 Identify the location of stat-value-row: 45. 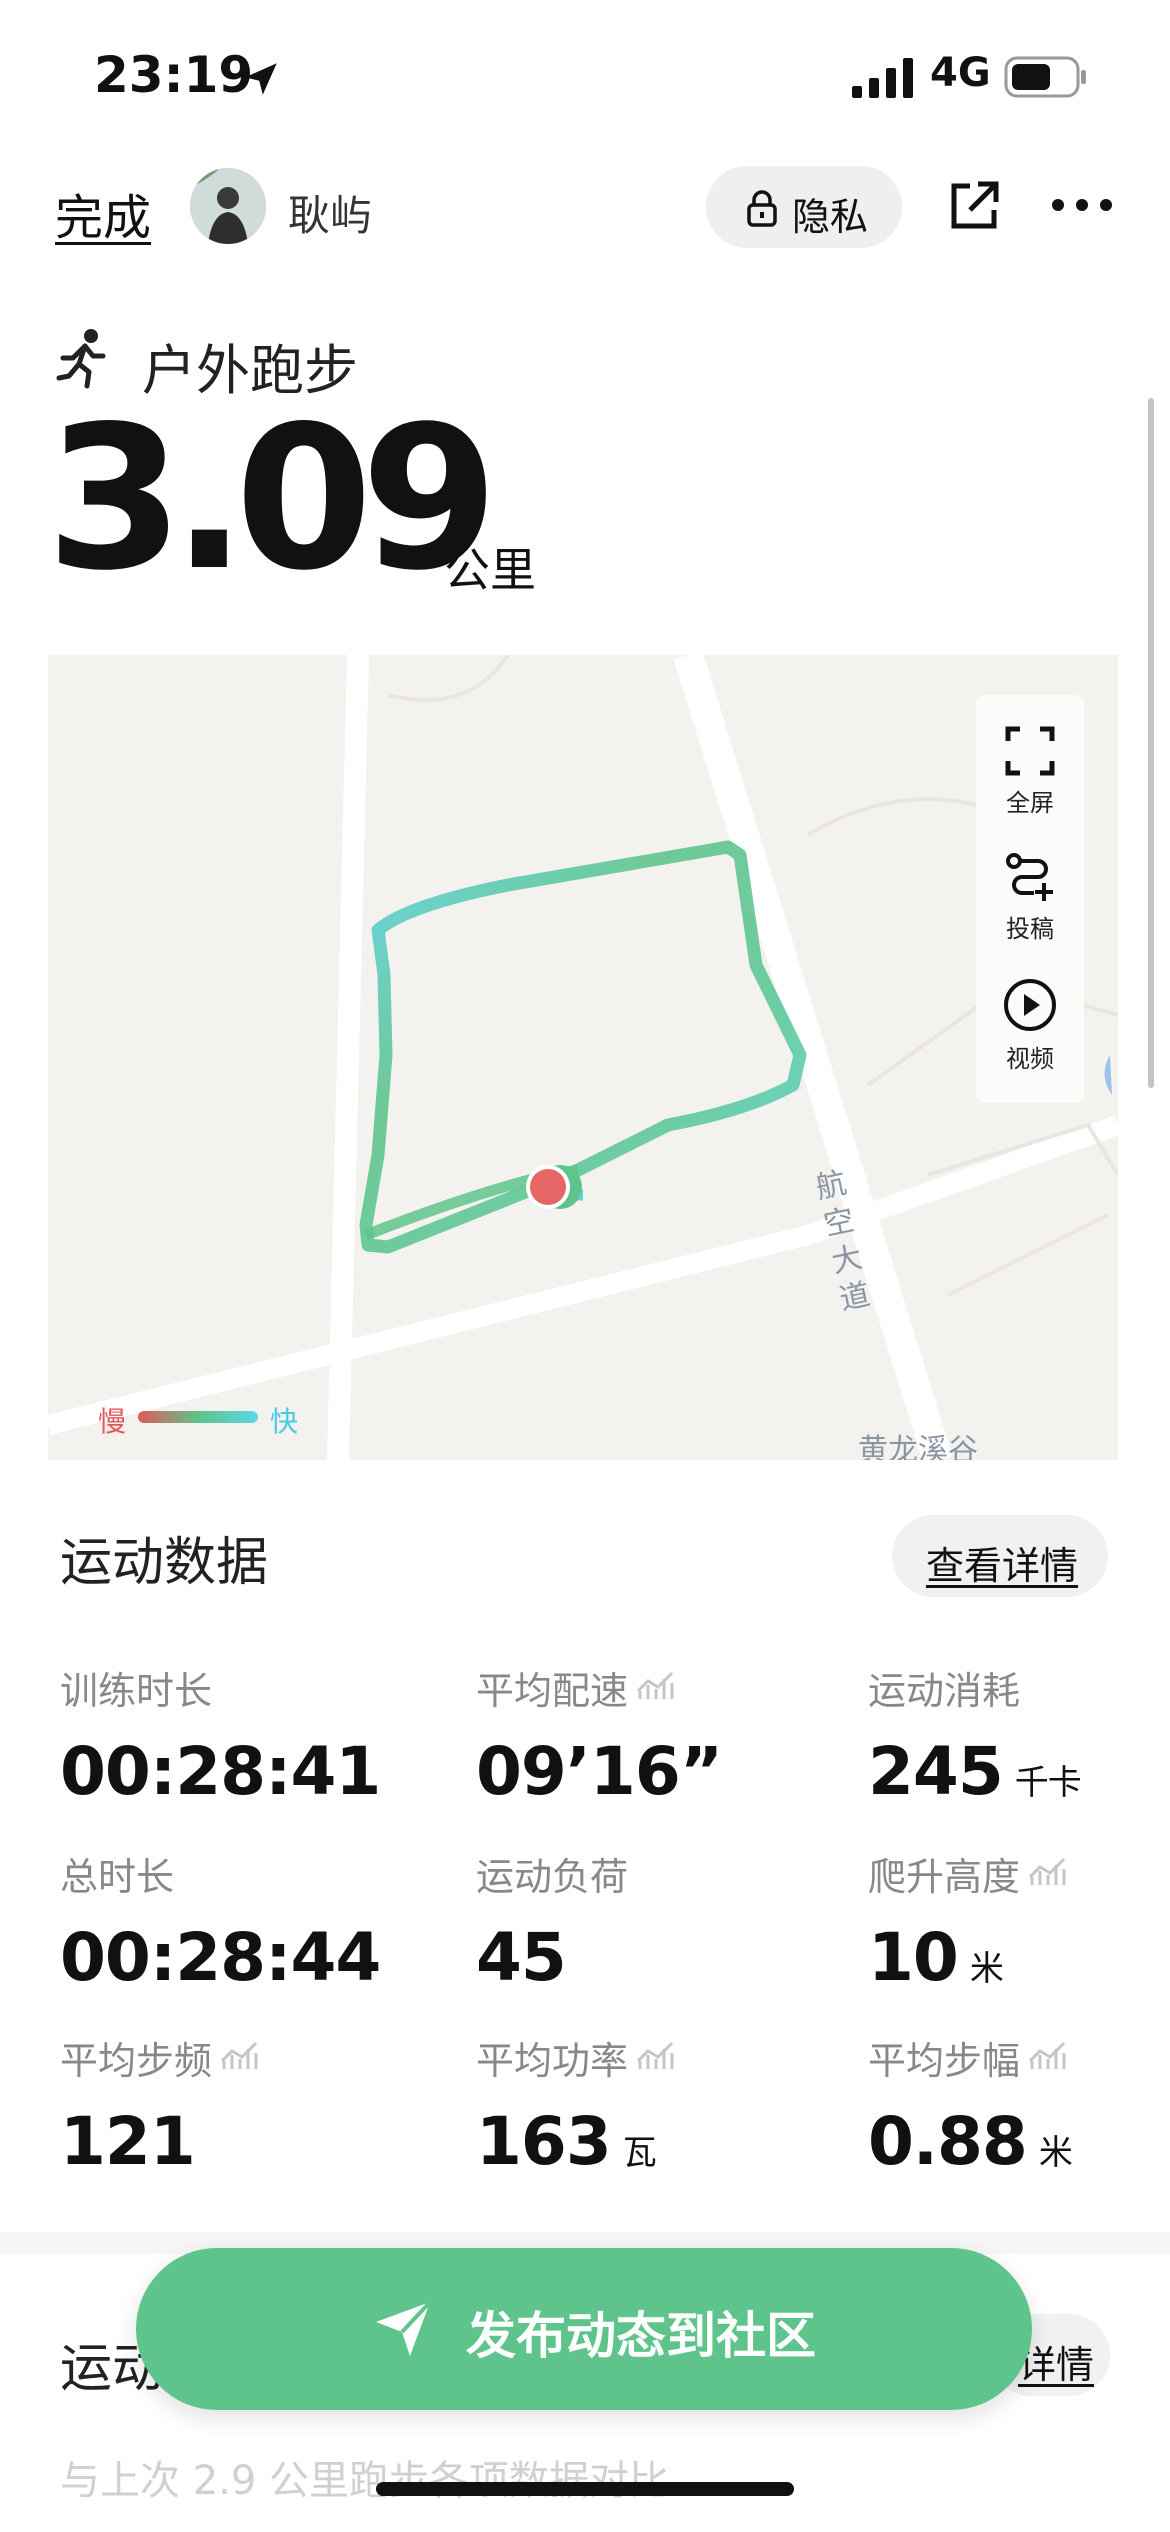
(552, 1957).